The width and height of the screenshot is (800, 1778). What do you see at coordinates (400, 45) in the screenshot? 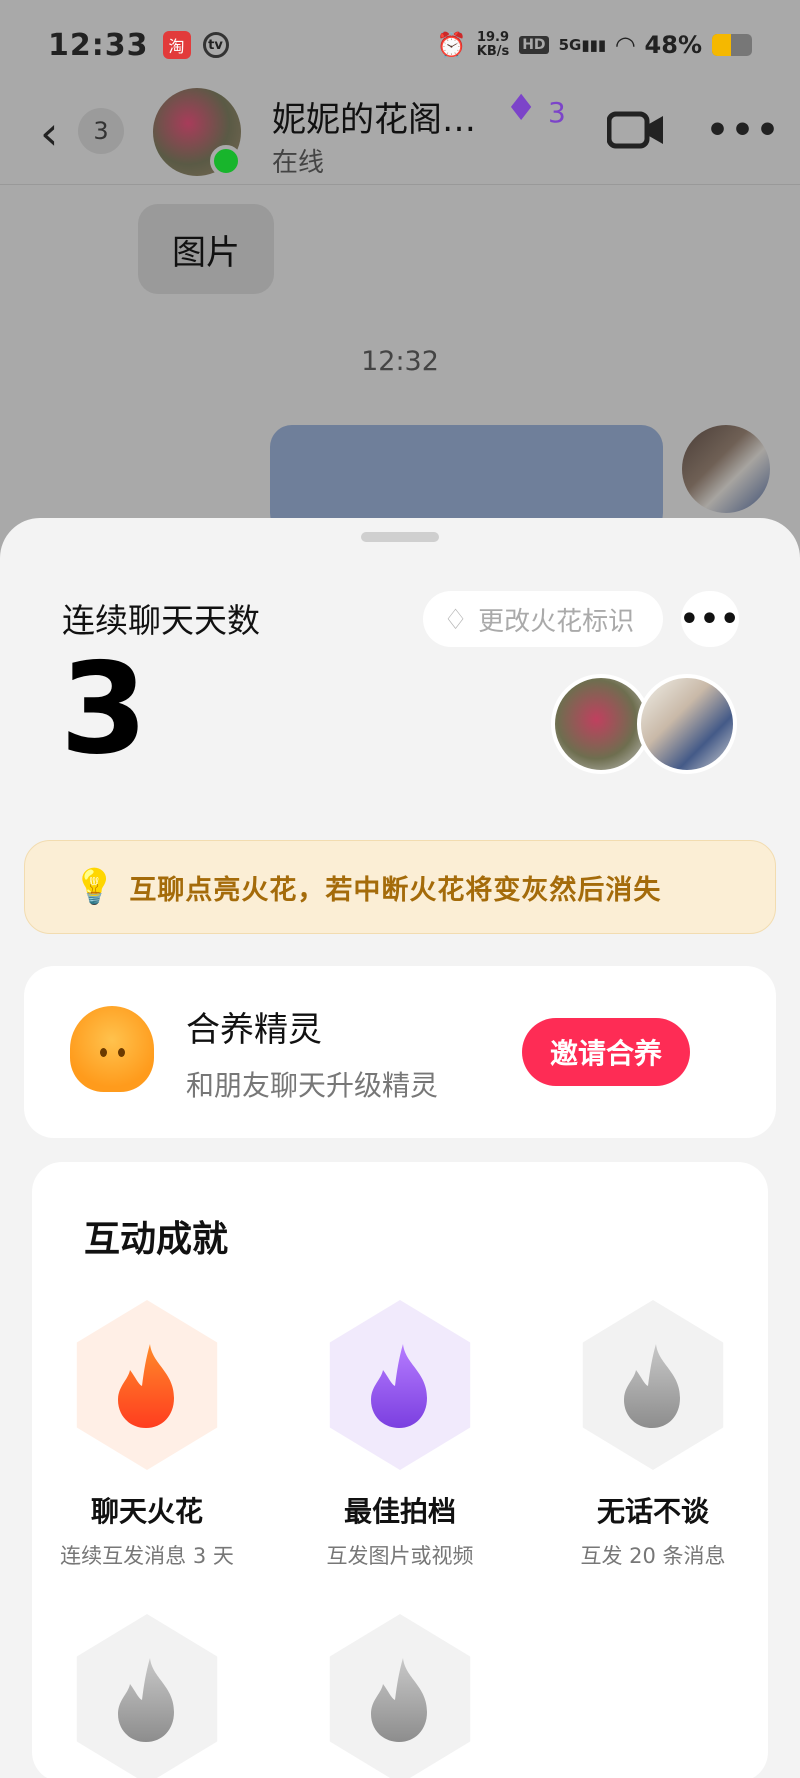
I see `status-bar: 12:33 淘 tv ⏰ 19.9 KB/s HD 5G▮▮▮ ◠ 48%` at bounding box center [400, 45].